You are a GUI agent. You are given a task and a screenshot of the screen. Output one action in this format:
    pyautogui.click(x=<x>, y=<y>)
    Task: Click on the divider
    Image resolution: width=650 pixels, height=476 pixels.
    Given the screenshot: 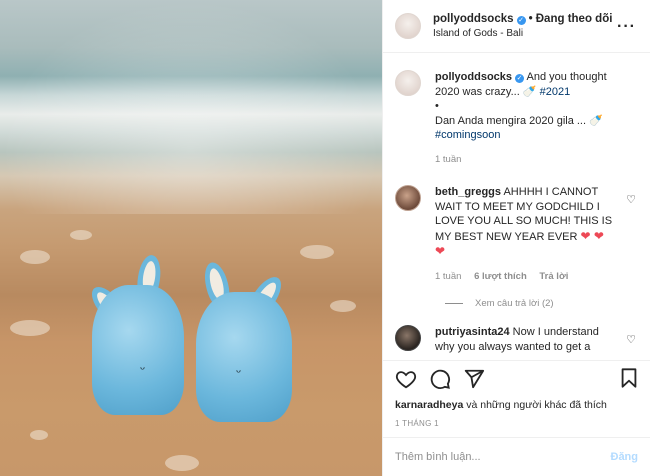 What is the action you would take?
    pyautogui.click(x=454, y=303)
    